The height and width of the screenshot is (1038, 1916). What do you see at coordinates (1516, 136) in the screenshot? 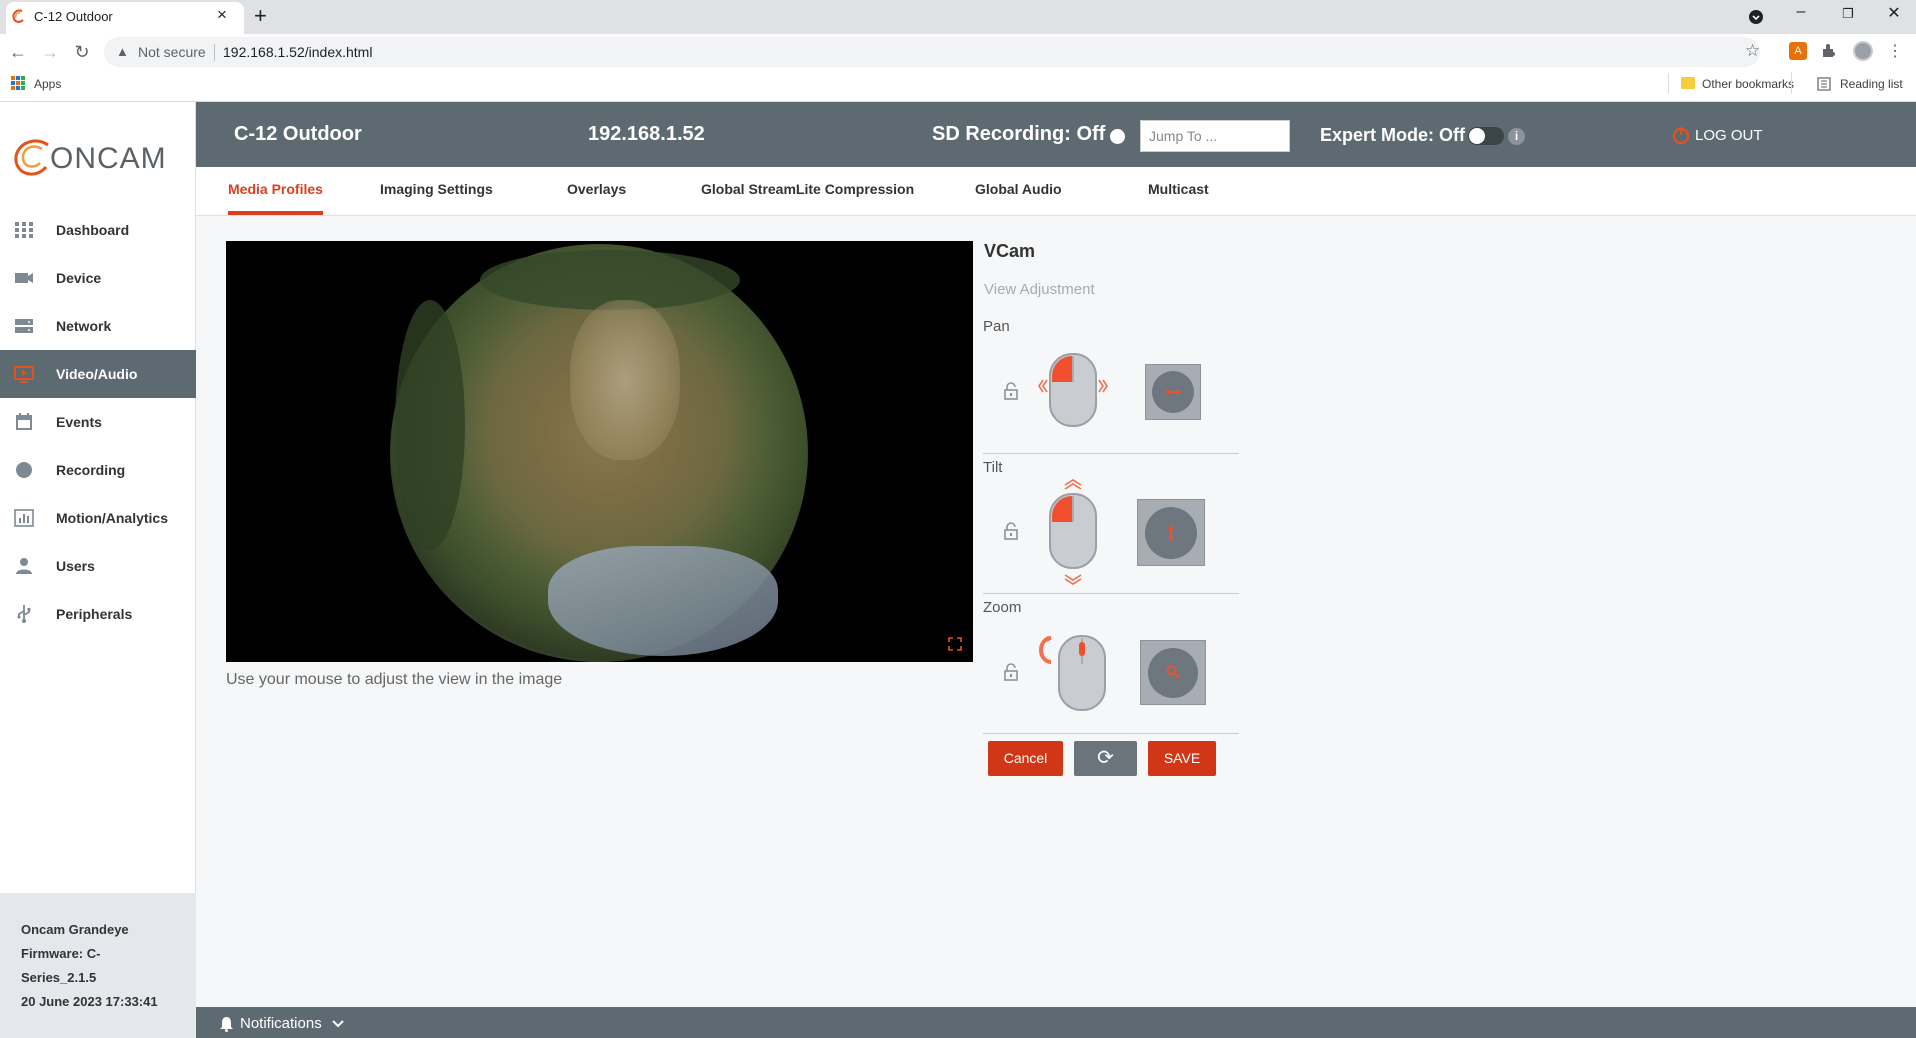
I see `info-icon: i` at bounding box center [1516, 136].